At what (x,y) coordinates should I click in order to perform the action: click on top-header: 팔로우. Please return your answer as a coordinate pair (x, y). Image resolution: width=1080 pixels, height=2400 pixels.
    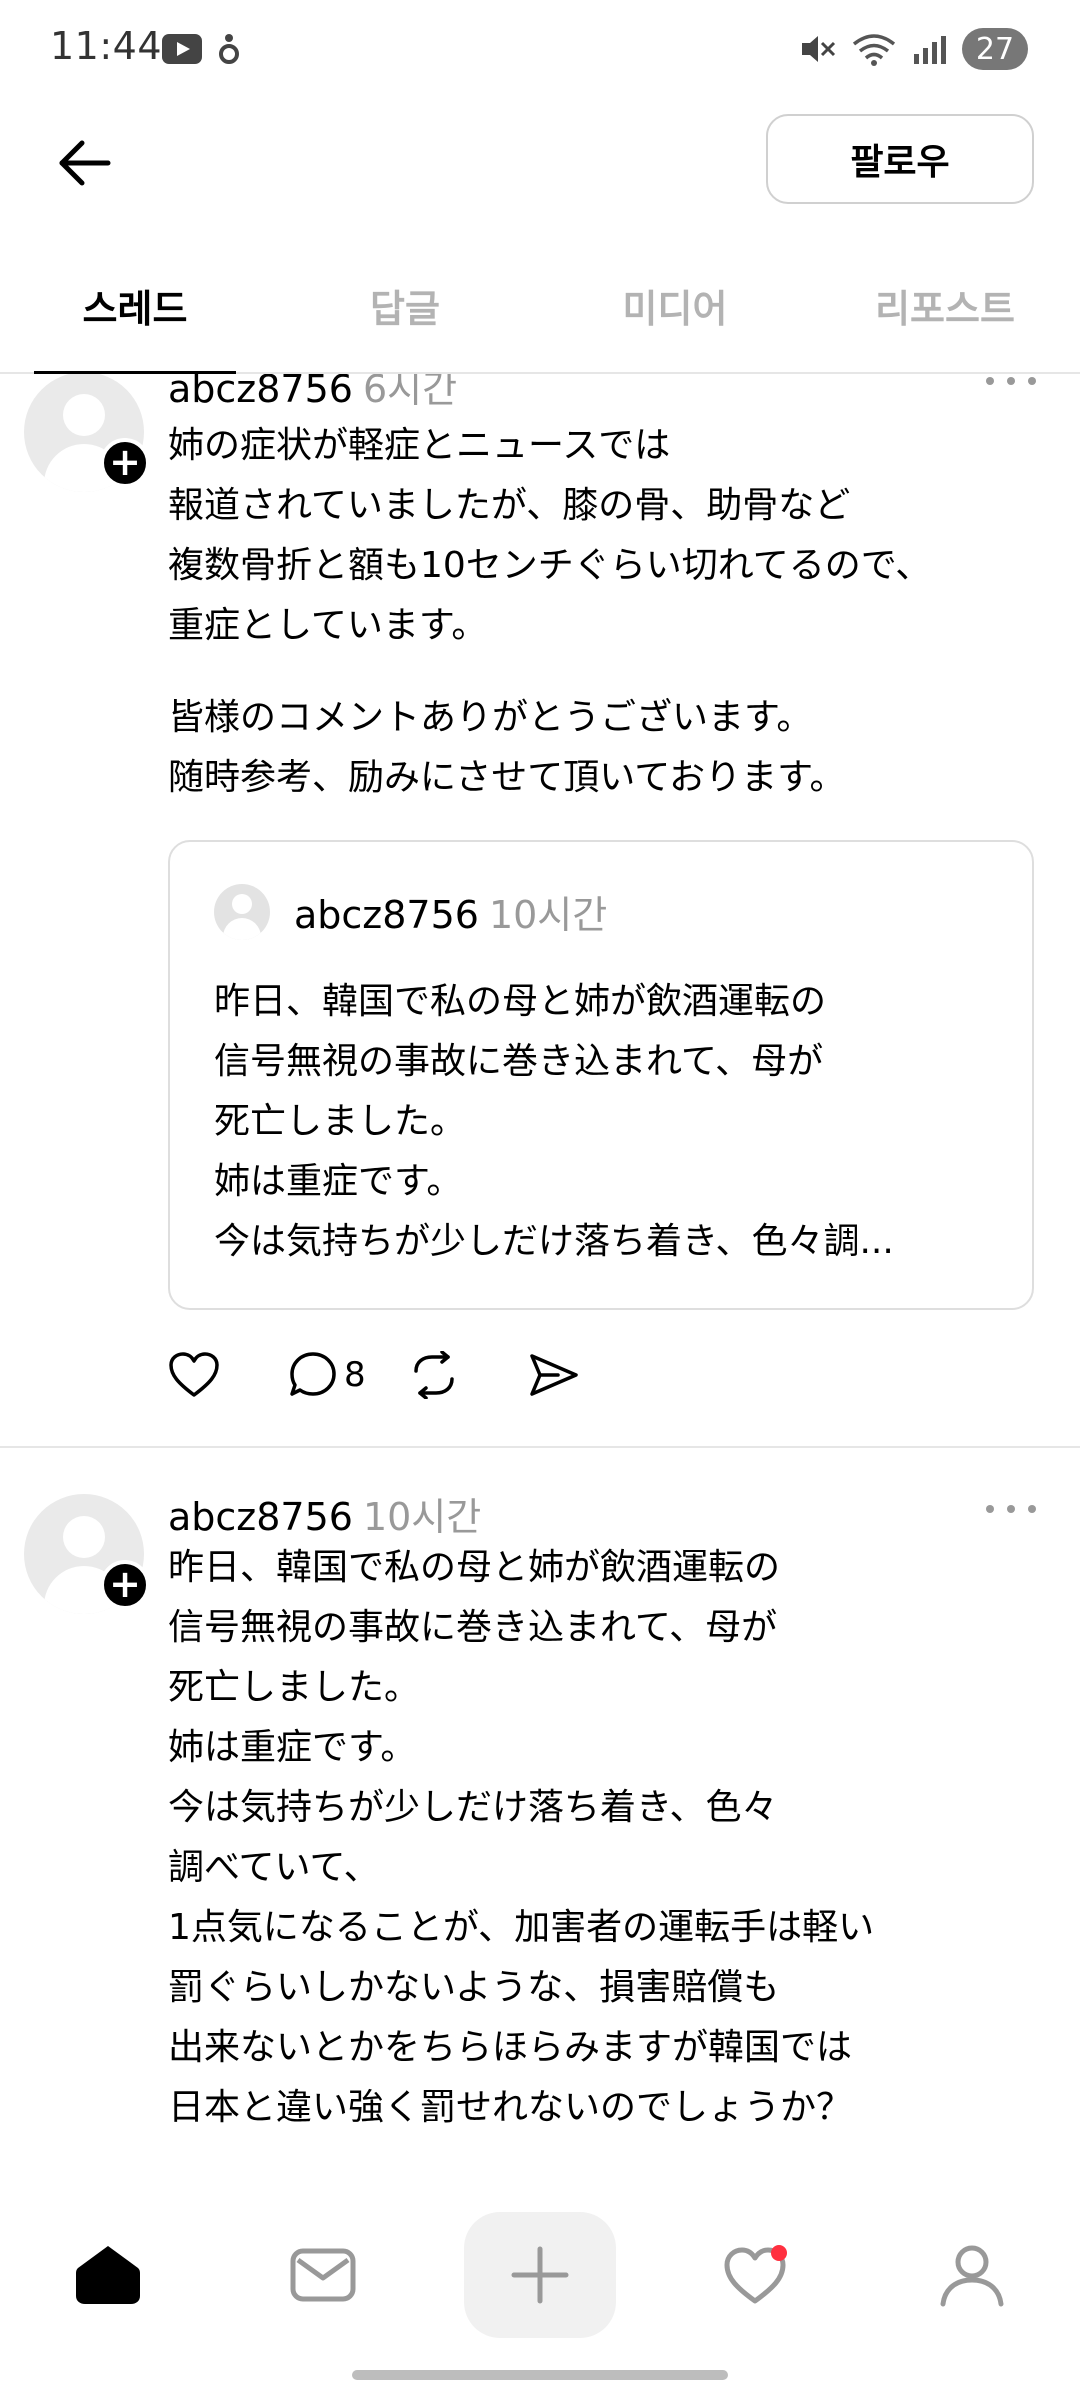
    Looking at the image, I should click on (540, 160).